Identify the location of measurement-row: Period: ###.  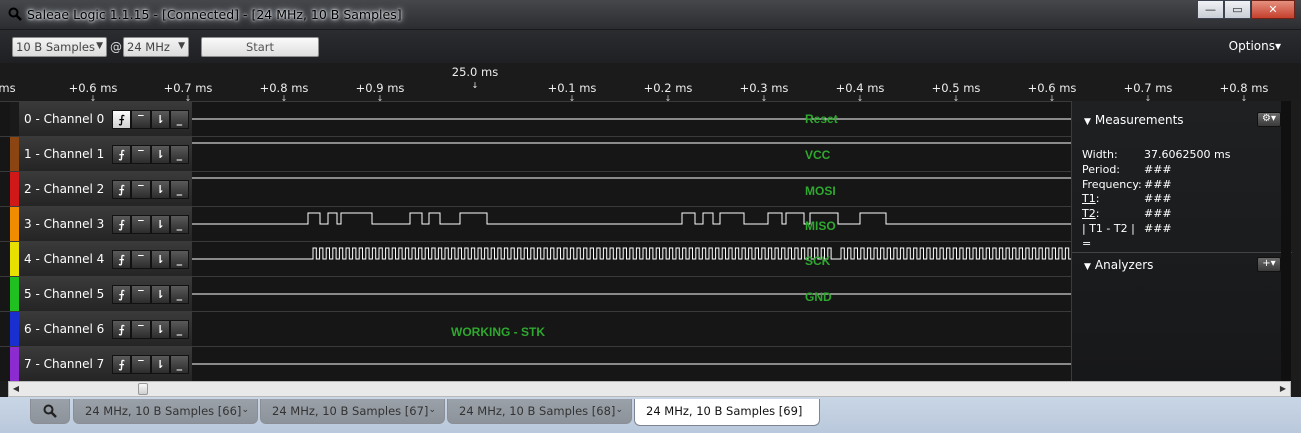
(1127, 169).